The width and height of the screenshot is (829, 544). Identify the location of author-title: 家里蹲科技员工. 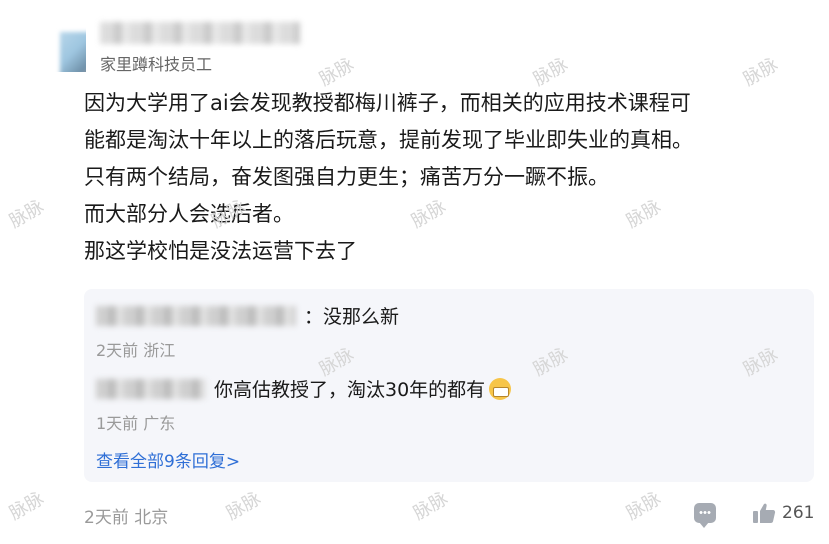
(156, 64).